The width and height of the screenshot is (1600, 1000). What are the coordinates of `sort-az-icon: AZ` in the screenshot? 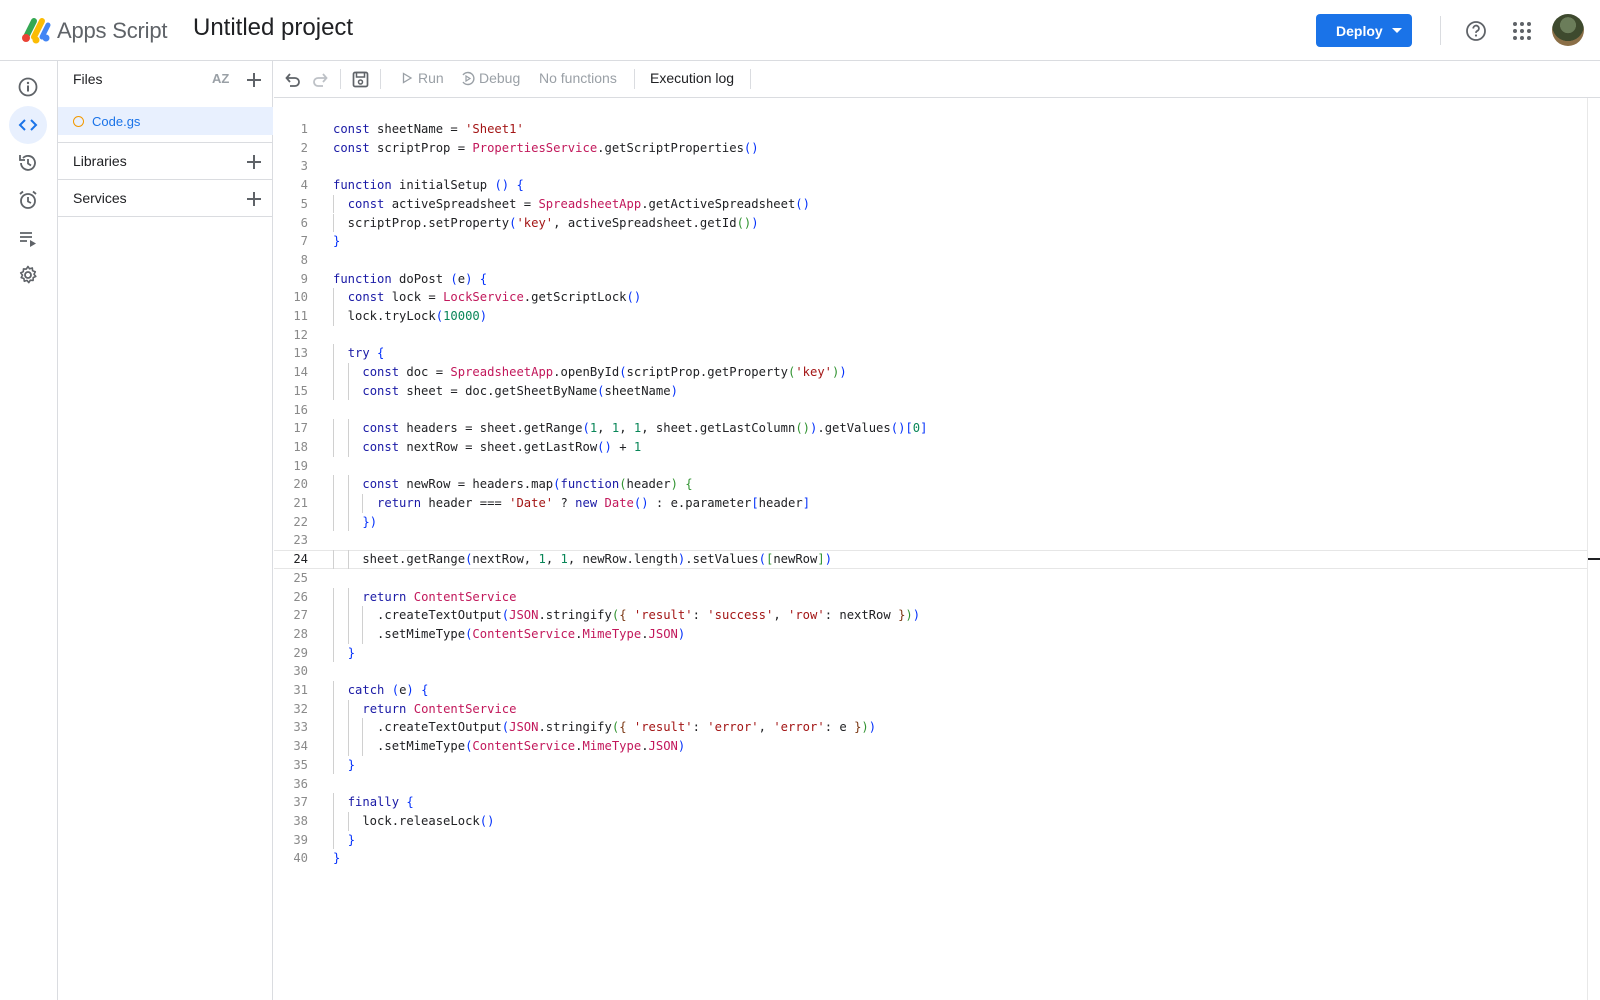 It's located at (220, 78).